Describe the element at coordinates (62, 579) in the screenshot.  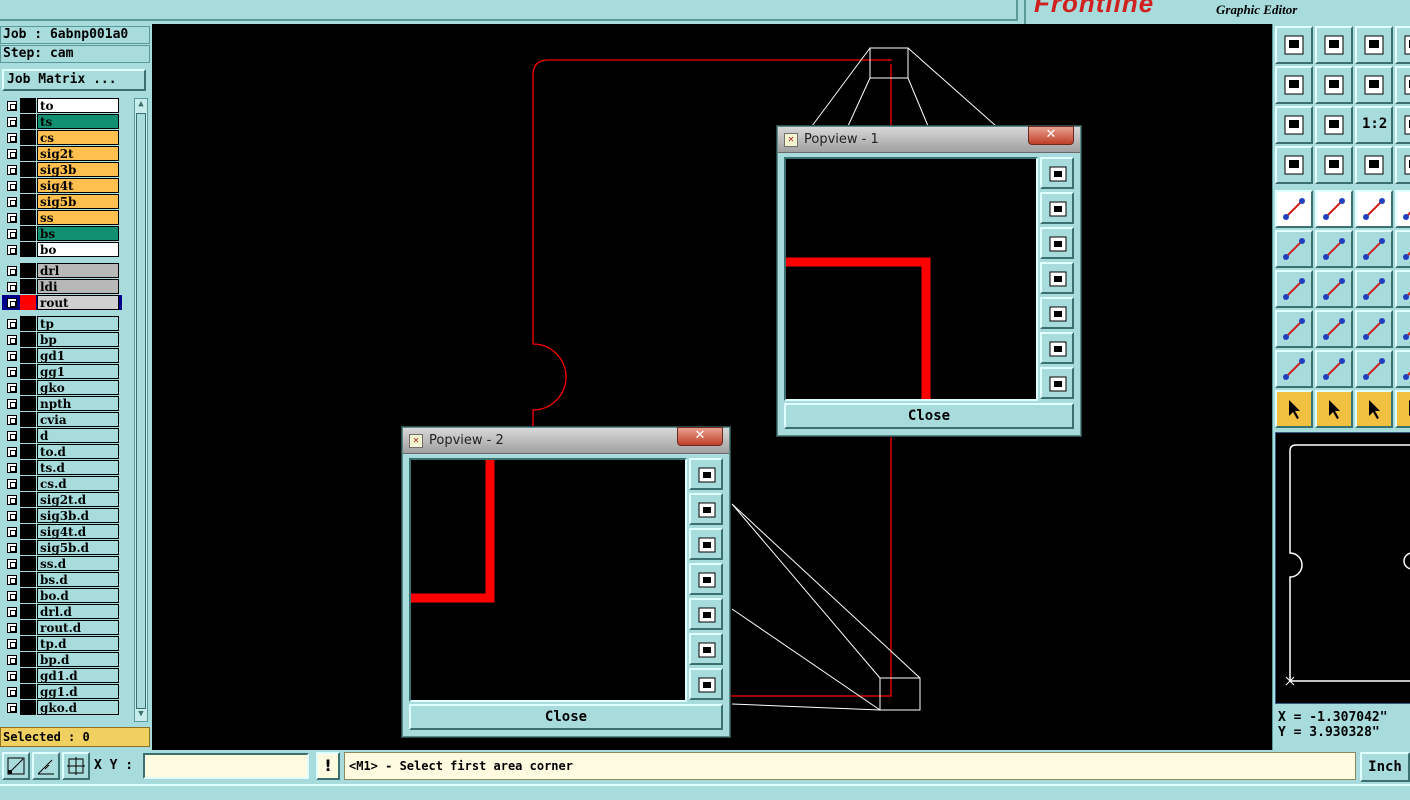
I see `layer-row-bs-d: bs.d` at that location.